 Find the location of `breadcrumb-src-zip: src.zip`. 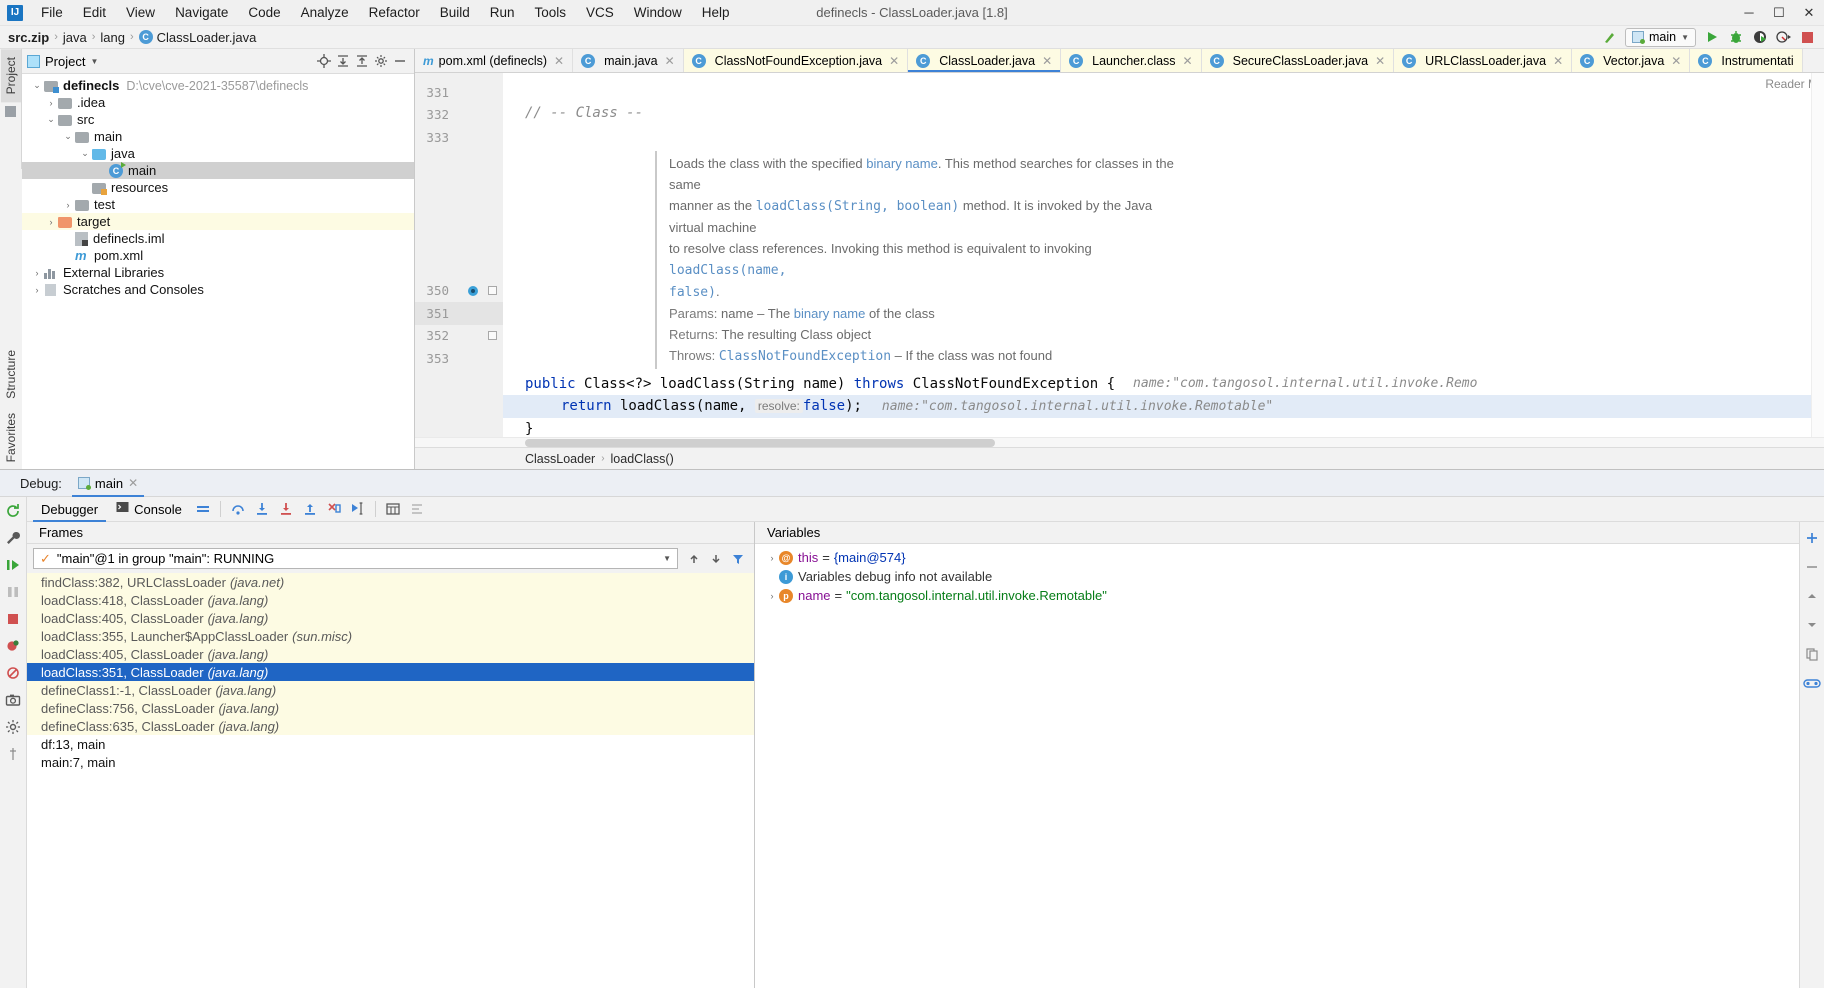

breadcrumb-src-zip: src.zip is located at coordinates (26, 37).